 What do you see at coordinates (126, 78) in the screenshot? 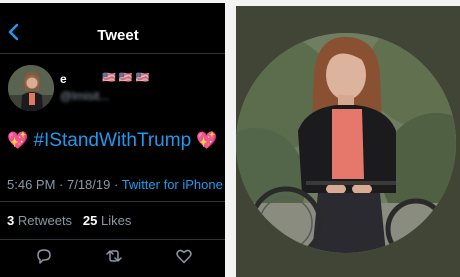
I see `flag-emojis: 🇺🇸 🇺🇸 🇺🇸` at bounding box center [126, 78].